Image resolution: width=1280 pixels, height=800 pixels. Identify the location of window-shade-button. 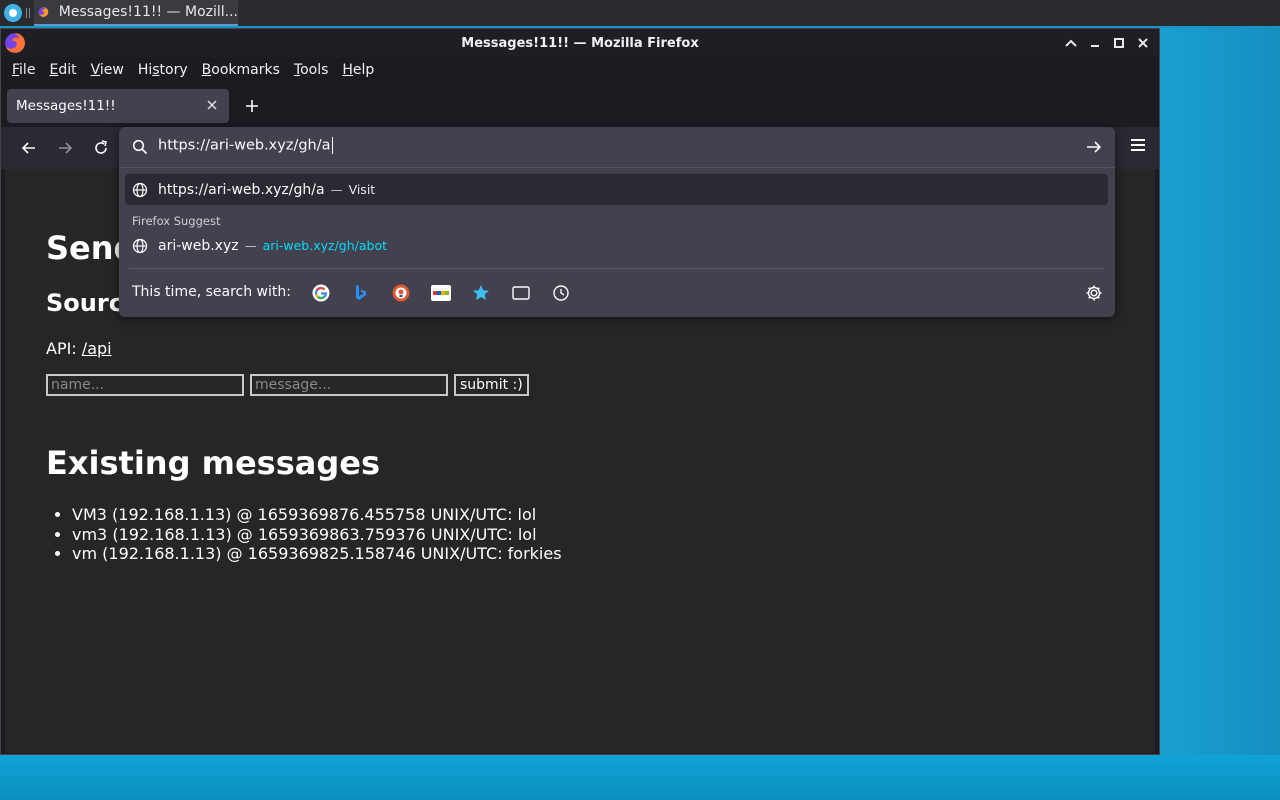
(1071, 43).